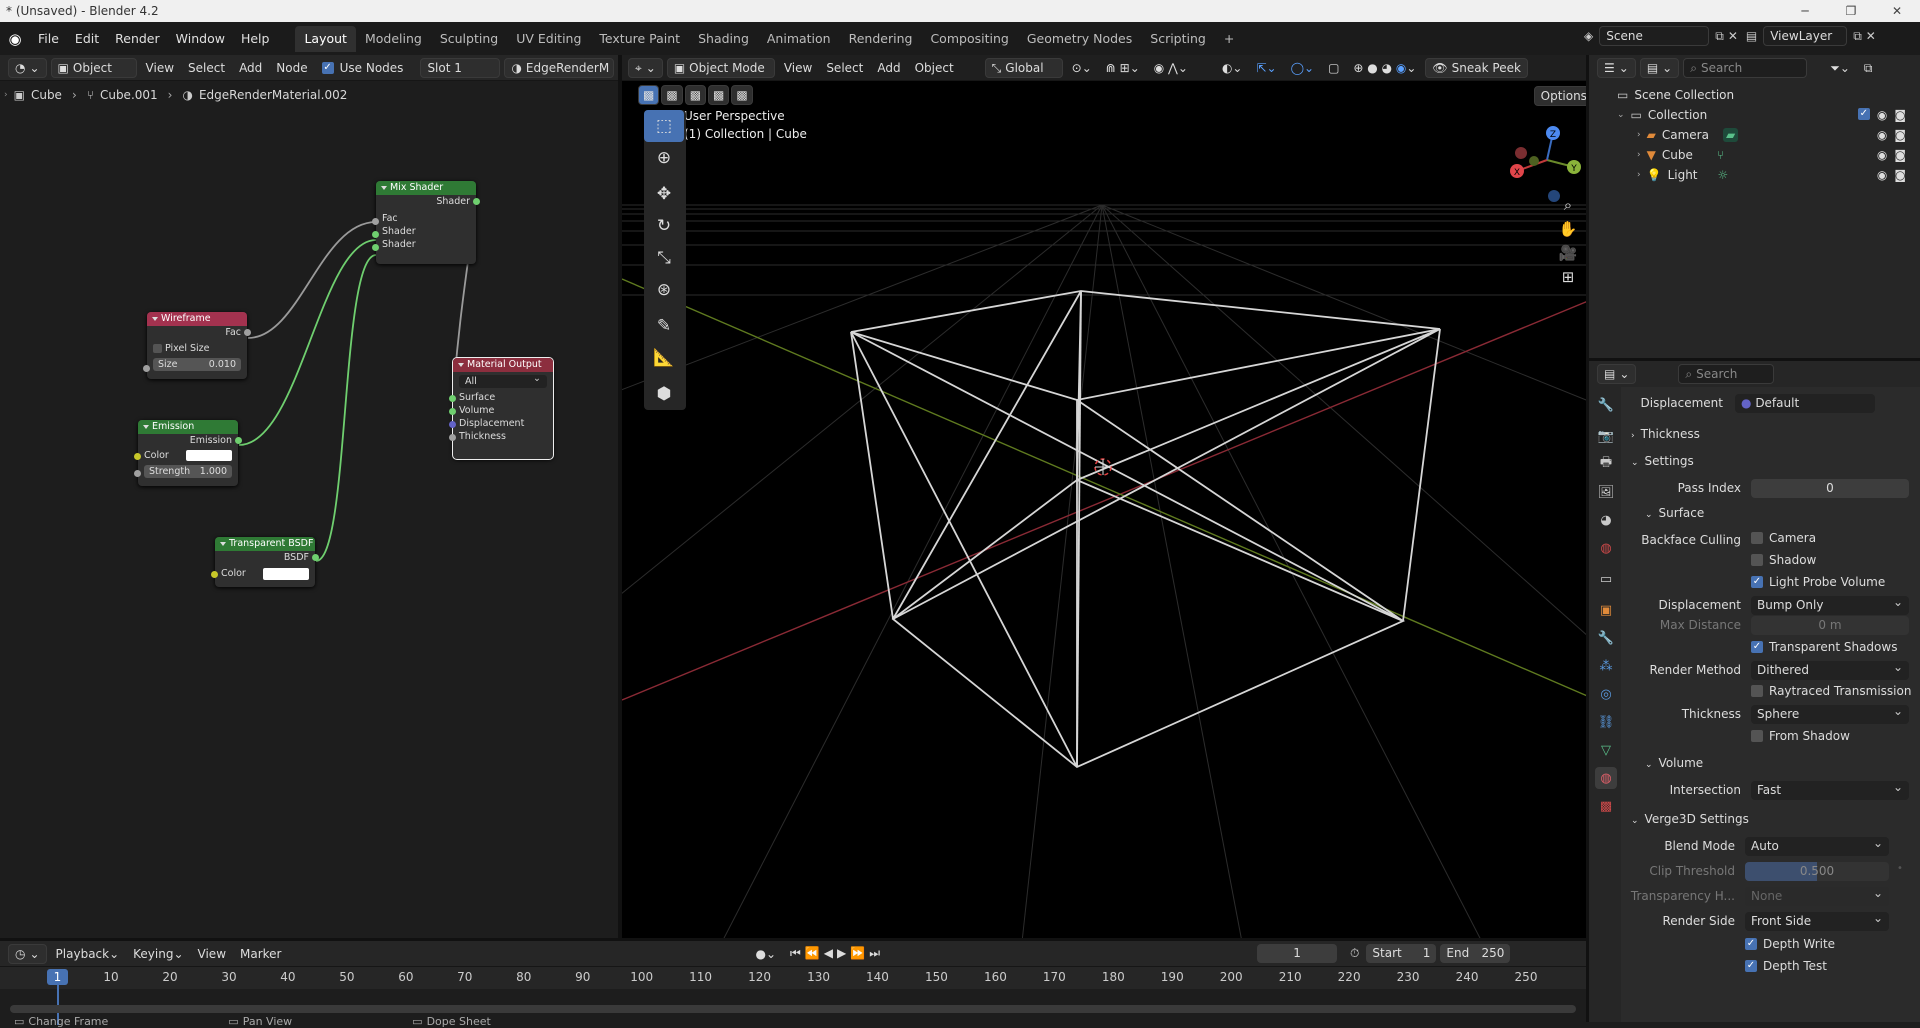 This screenshot has height=1028, width=1920. I want to click on transform-tool-icon: ⊛, so click(664, 290).